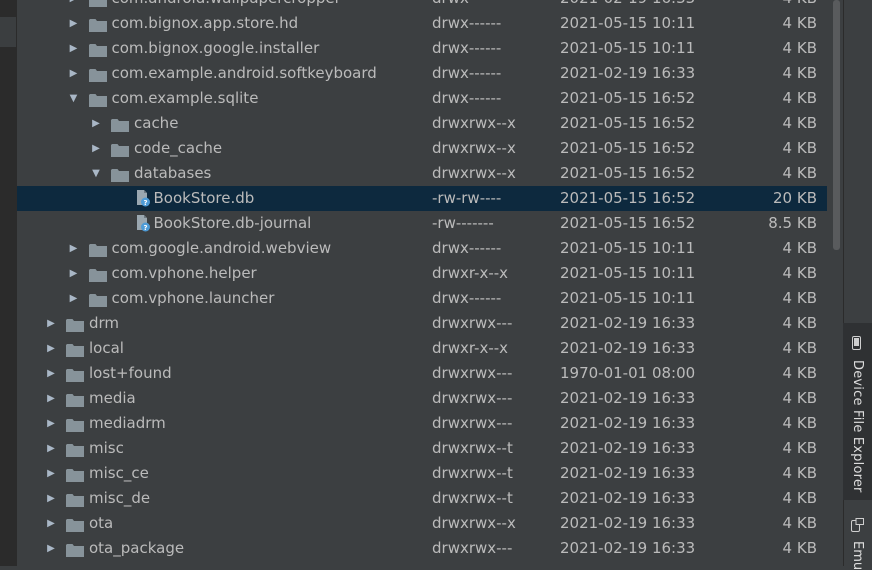 The image size is (872, 570). Describe the element at coordinates (422, 323) in the screenshot. I see `tree-row: ▶ drm drwxrwx--- 2021-02-19 16:33 4 KB` at that location.